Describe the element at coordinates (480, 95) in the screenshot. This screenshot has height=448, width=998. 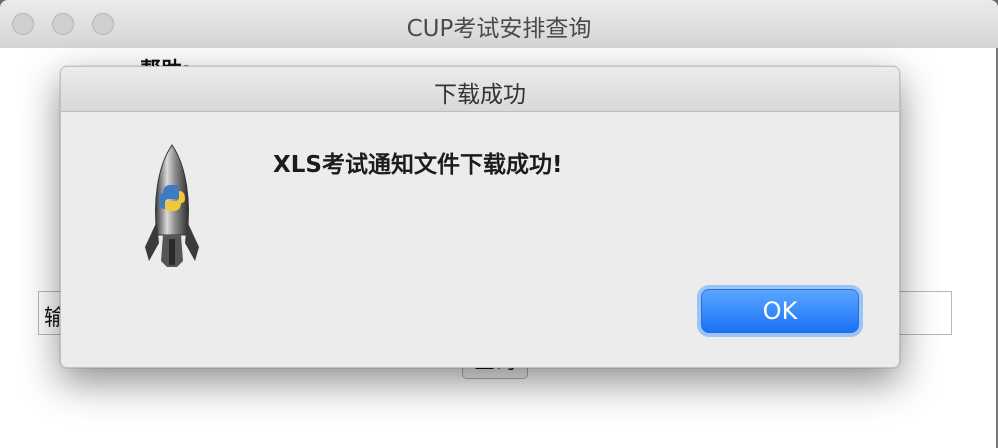
I see `dialog-title: 下载成功` at that location.